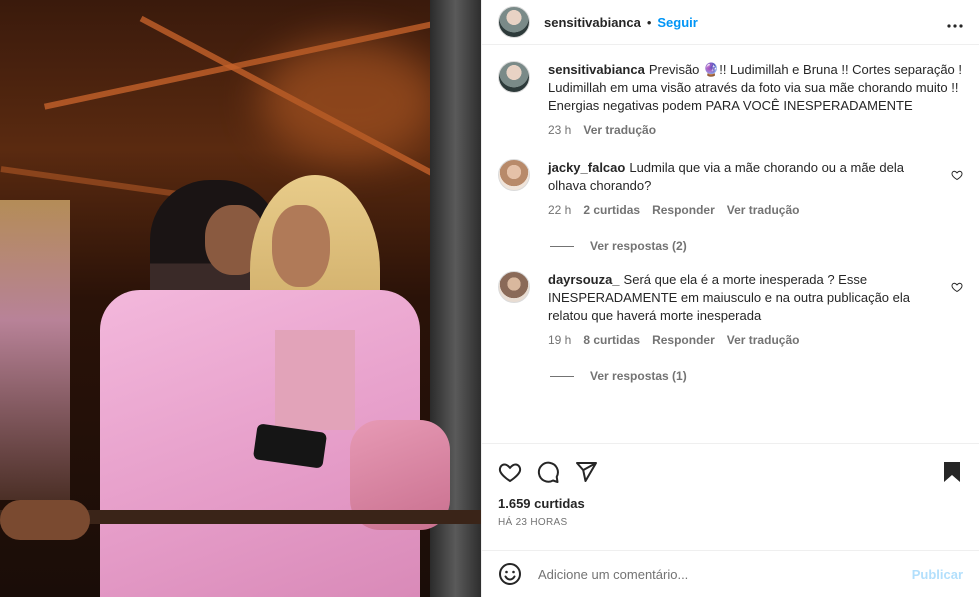 The width and height of the screenshot is (979, 597). I want to click on action-icons, so click(730, 472).